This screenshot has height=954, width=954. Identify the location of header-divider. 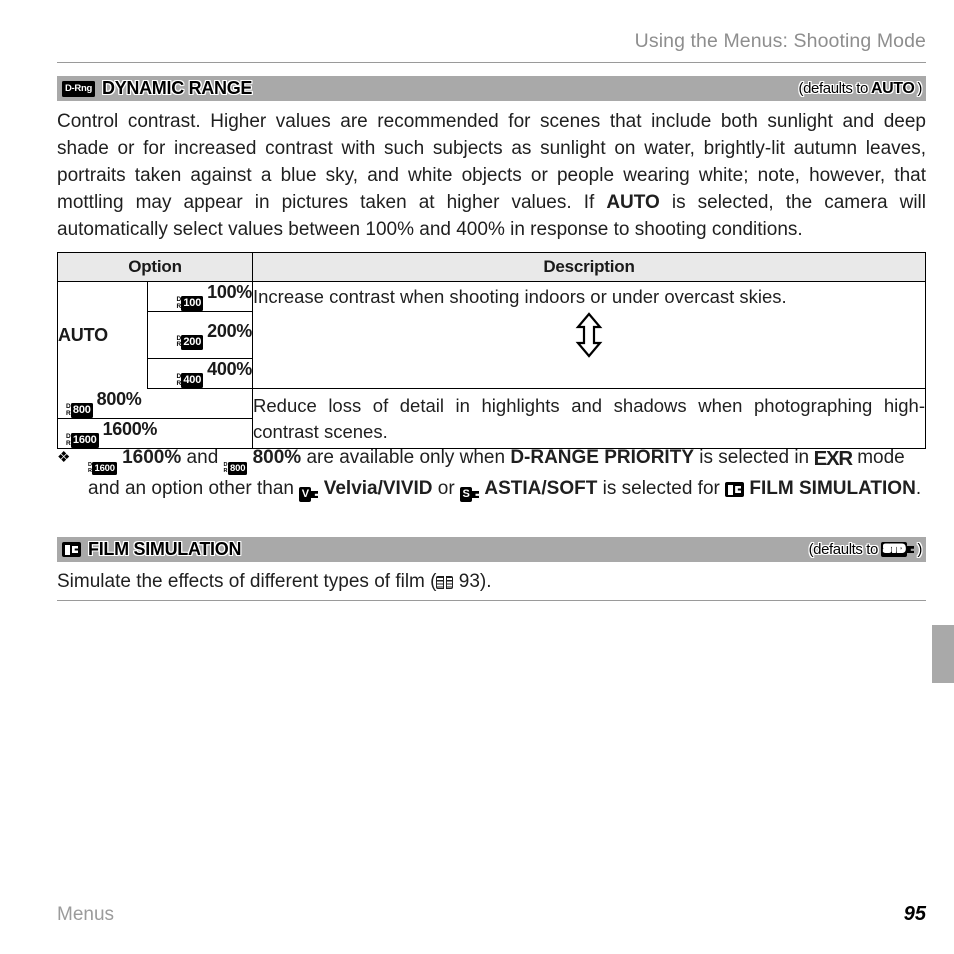
(491, 62).